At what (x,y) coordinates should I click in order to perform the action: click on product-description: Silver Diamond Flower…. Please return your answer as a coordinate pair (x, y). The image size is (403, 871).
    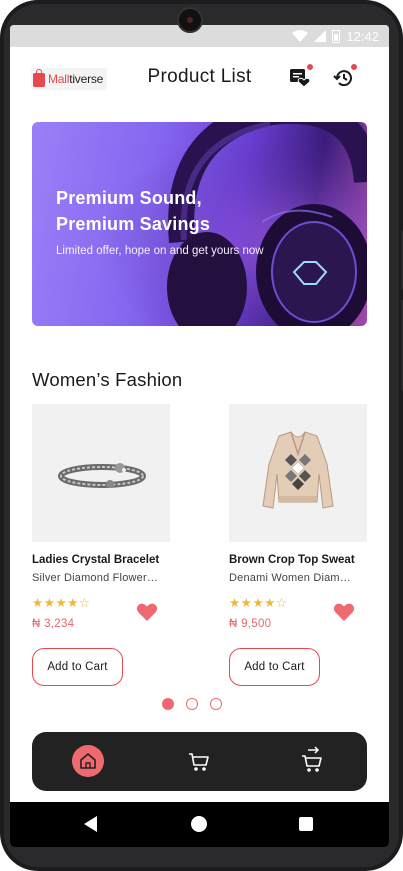
    Looking at the image, I should click on (95, 578).